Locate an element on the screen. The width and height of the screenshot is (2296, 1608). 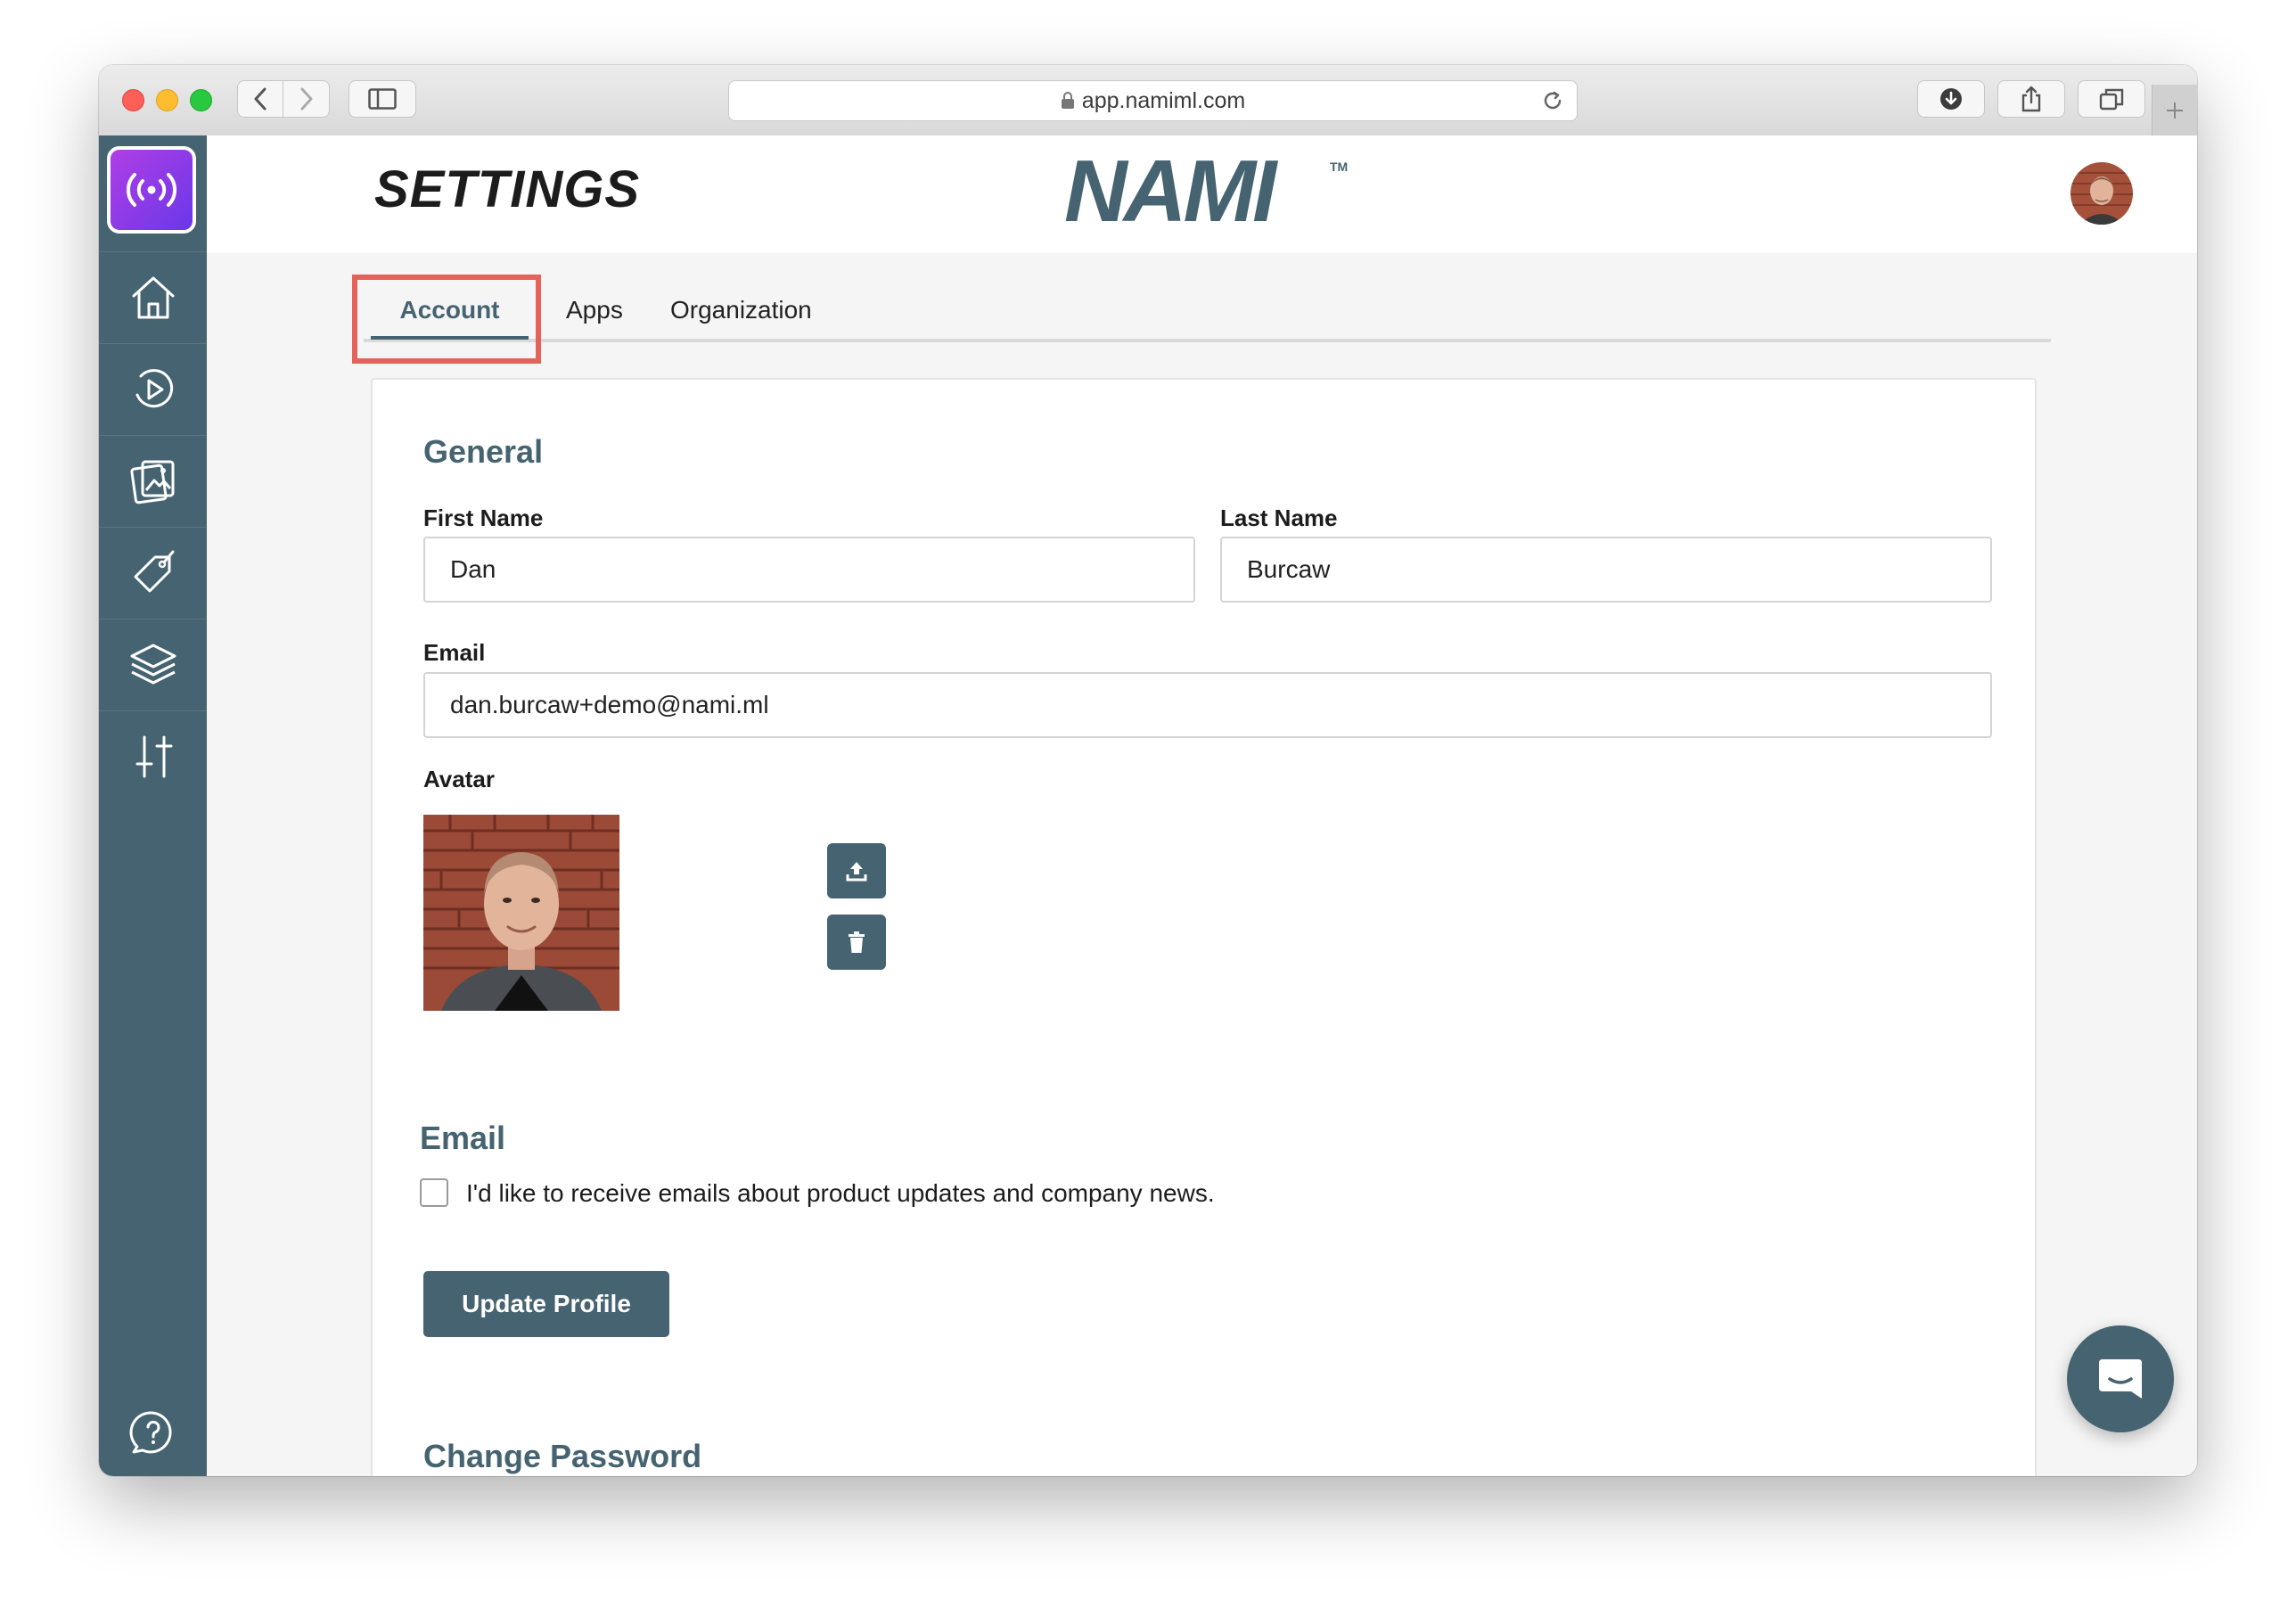
sidebar-help is located at coordinates (153, 1432).